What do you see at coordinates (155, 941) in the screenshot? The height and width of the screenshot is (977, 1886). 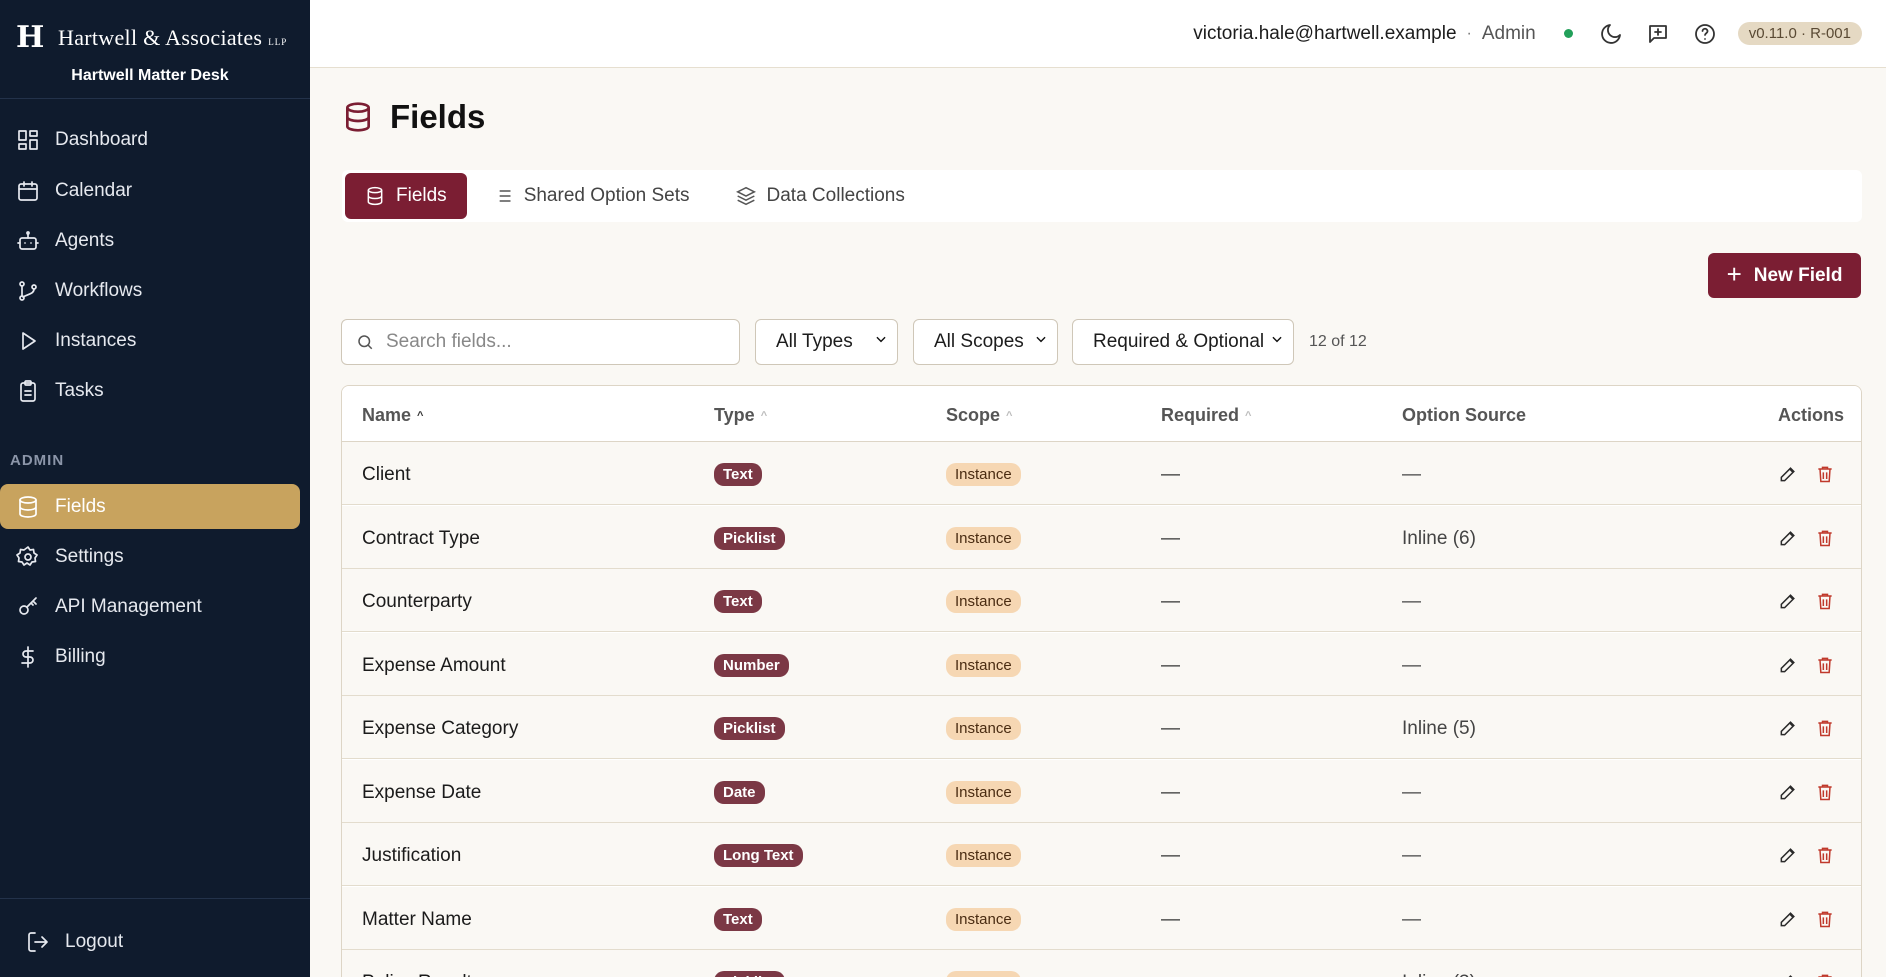 I see `logout-button: Logout` at bounding box center [155, 941].